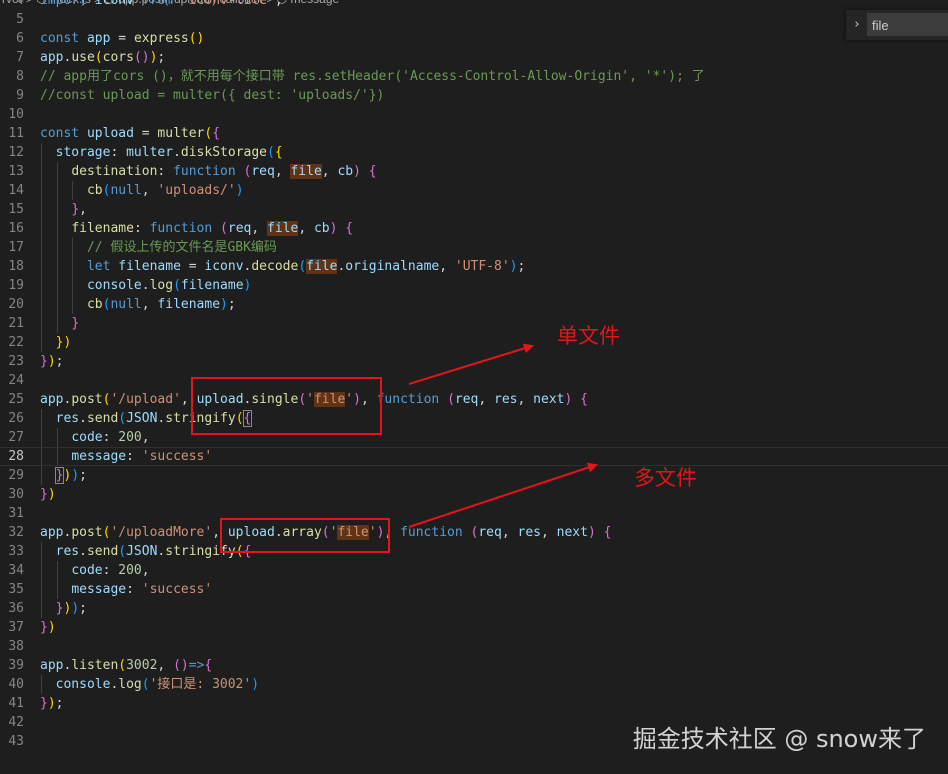 Image resolution: width=948 pixels, height=774 pixels. Describe the element at coordinates (474, 152) in the screenshot. I see `code-line: 12 storage: multer.diskStorage({` at that location.